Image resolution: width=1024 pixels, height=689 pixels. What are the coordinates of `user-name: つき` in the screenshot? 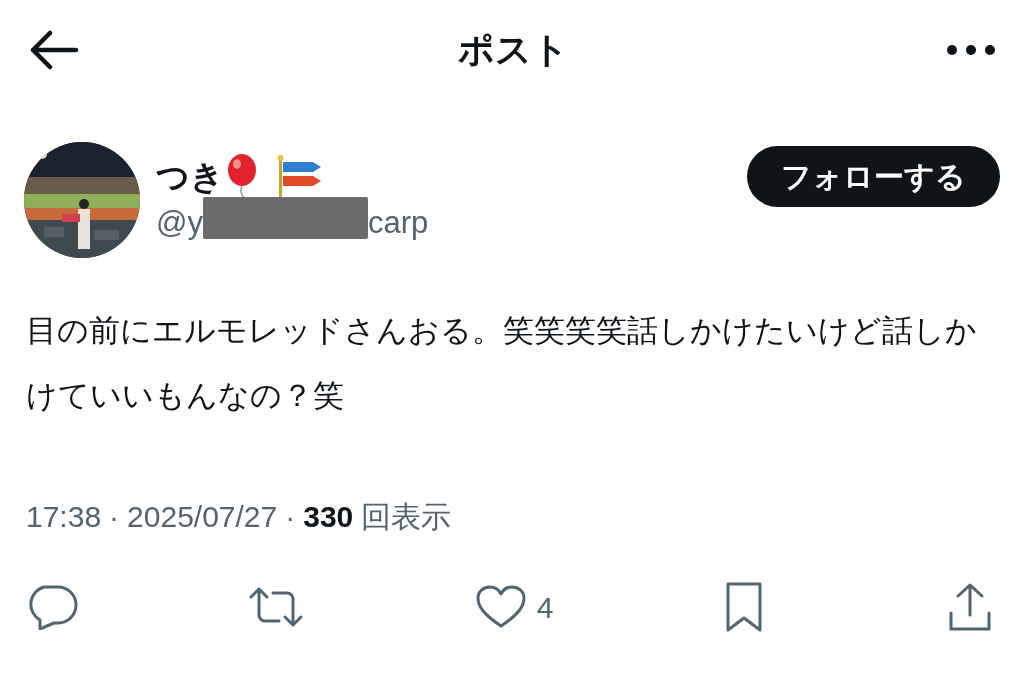 It's located at (190, 176).